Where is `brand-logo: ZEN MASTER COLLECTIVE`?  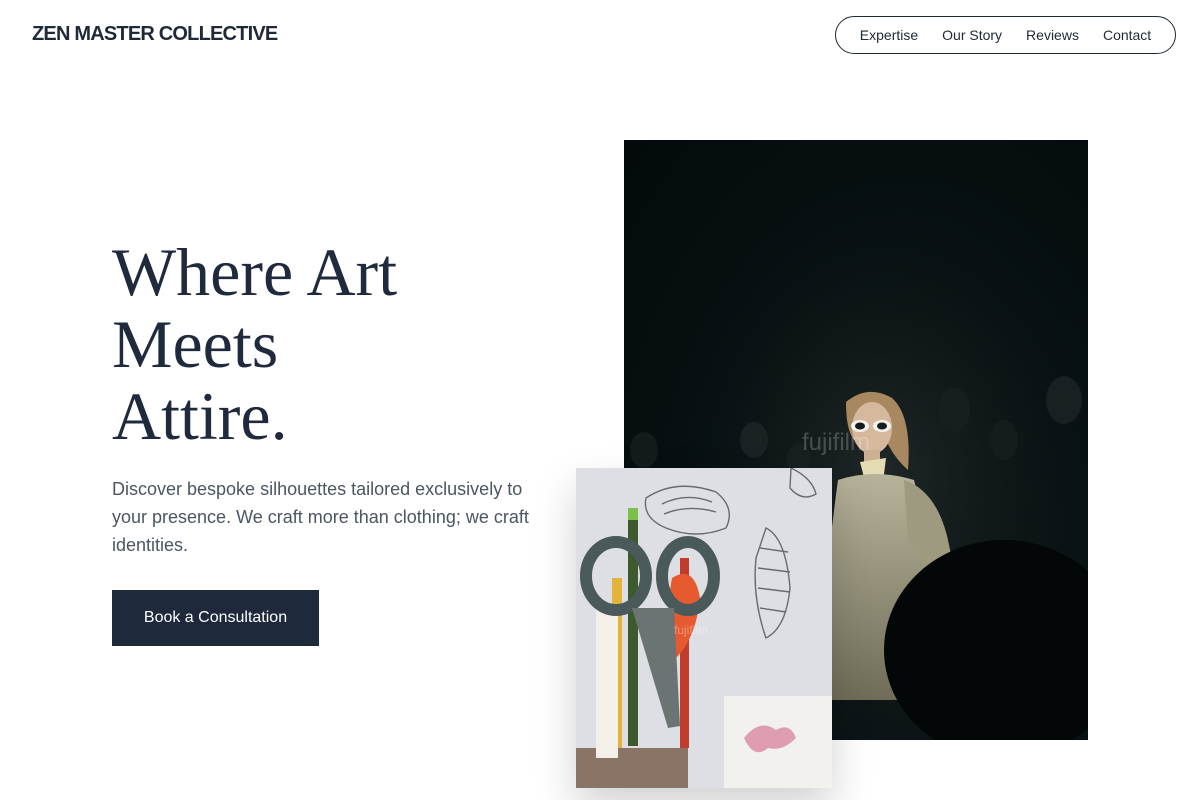
brand-logo: ZEN MASTER COLLECTIVE is located at coordinates (155, 34).